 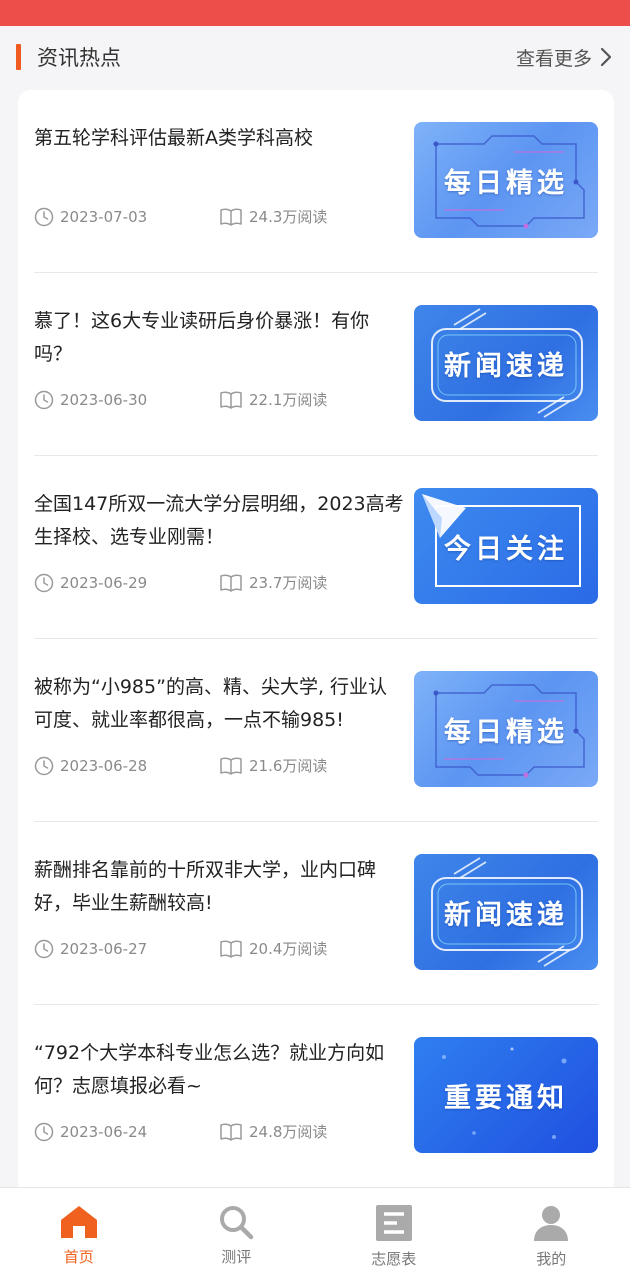 I want to click on news-reads: 21.6万阅读, so click(x=288, y=766).